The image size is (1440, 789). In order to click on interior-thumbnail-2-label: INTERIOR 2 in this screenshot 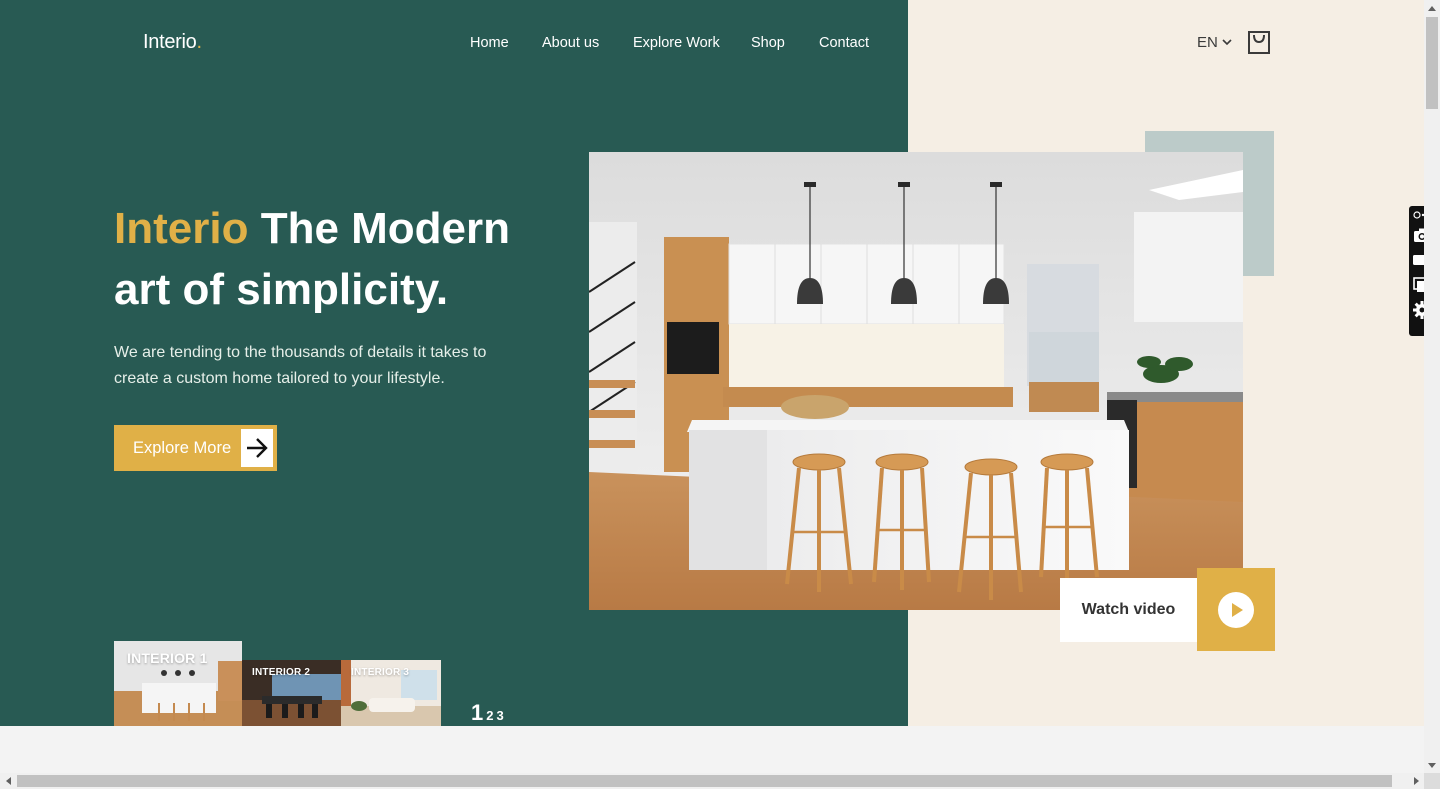, I will do `click(281, 672)`.